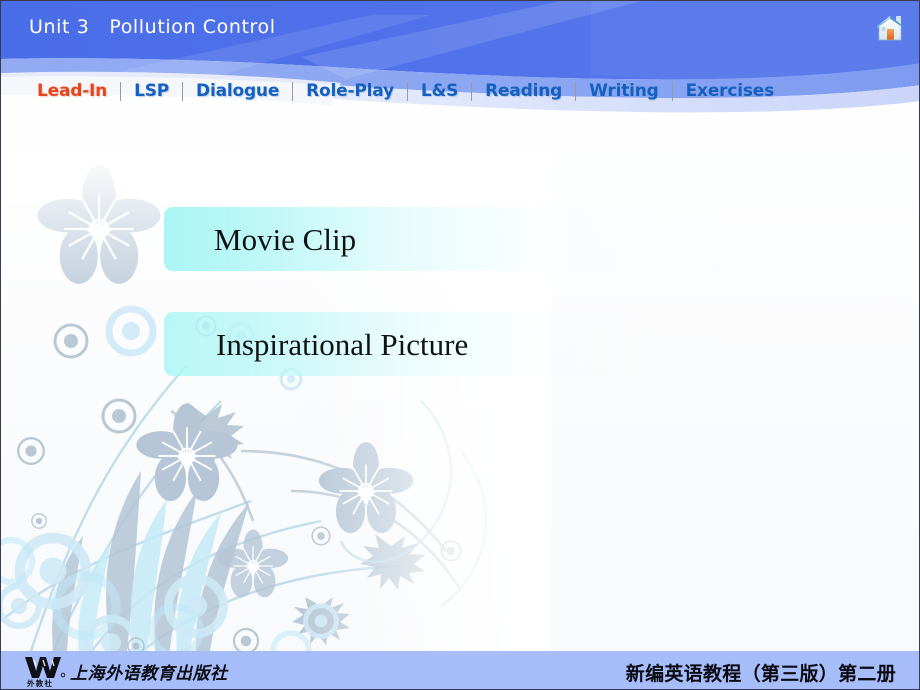  Describe the element at coordinates (237, 91) in the screenshot. I see `nav-item-dialogue: Dialogue` at that location.